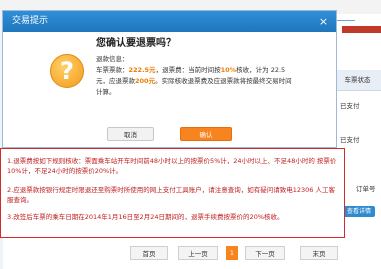 The height and width of the screenshot is (269, 381). I want to click on fee-rate: 10%, so click(228, 70).